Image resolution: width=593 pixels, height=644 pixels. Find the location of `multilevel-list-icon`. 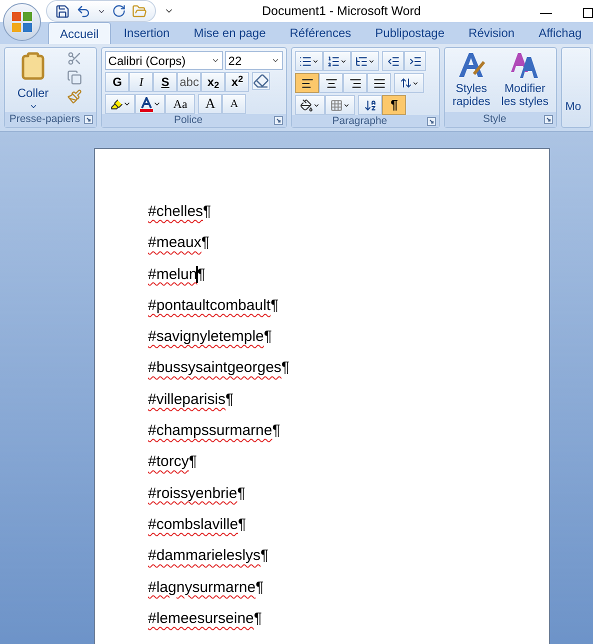

multilevel-list-icon is located at coordinates (361, 61).